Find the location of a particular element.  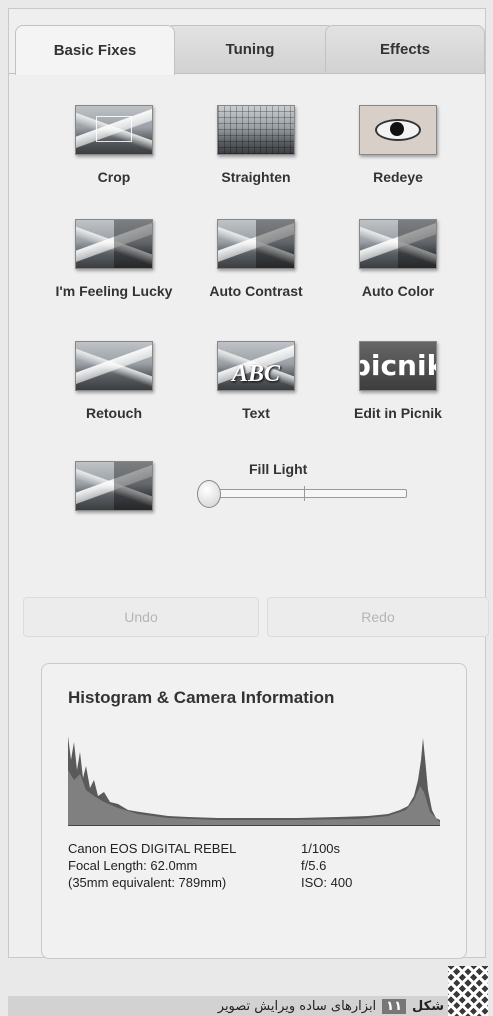

auto-color-icon is located at coordinates (398, 244).